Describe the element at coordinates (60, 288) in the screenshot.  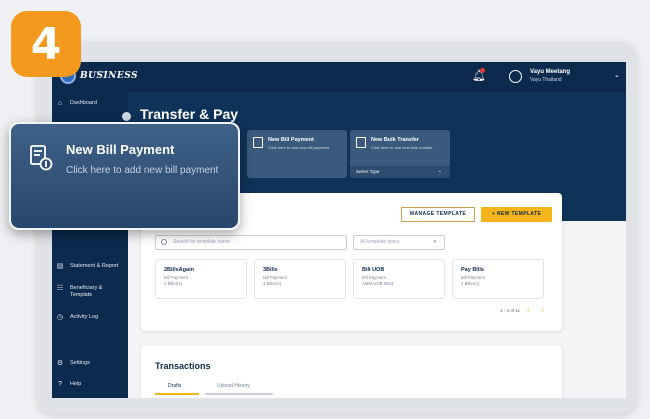
I see `people-icon: ☷` at that location.